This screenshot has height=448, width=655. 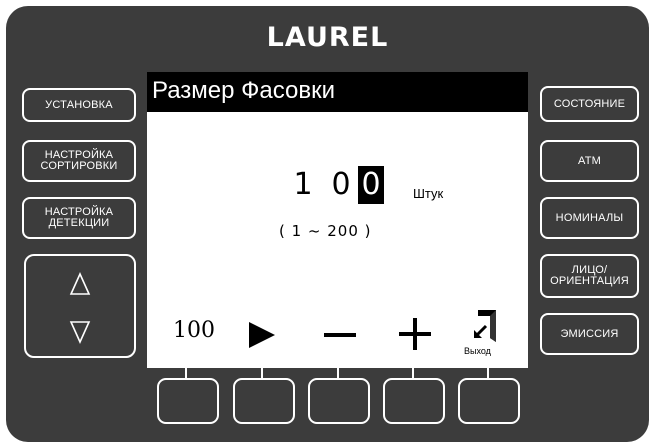 I want to click on face-orientation-button: ЛИЦО/ ОРИЕНТАЦИЯ, so click(x=589, y=276).